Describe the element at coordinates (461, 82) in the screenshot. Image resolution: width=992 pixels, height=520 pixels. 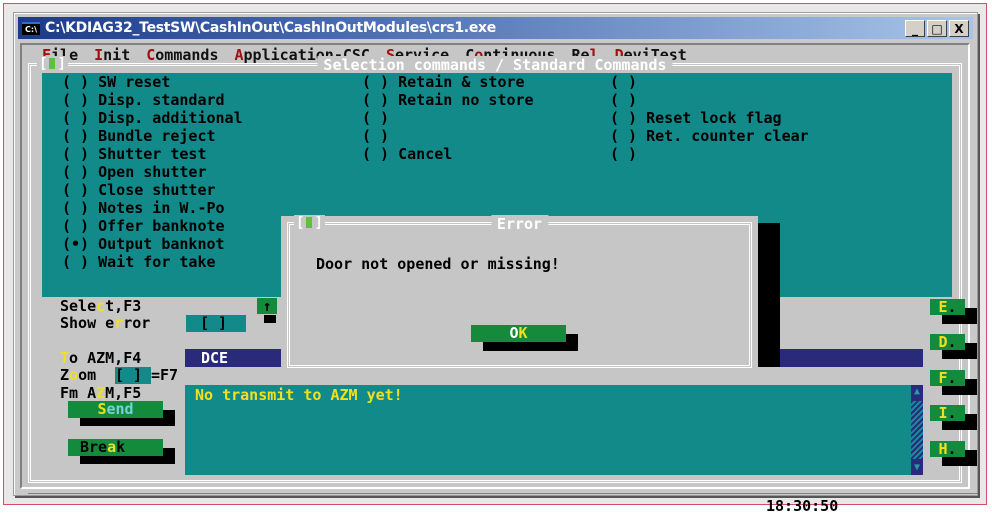
I see `option-label: Retain & store` at that location.